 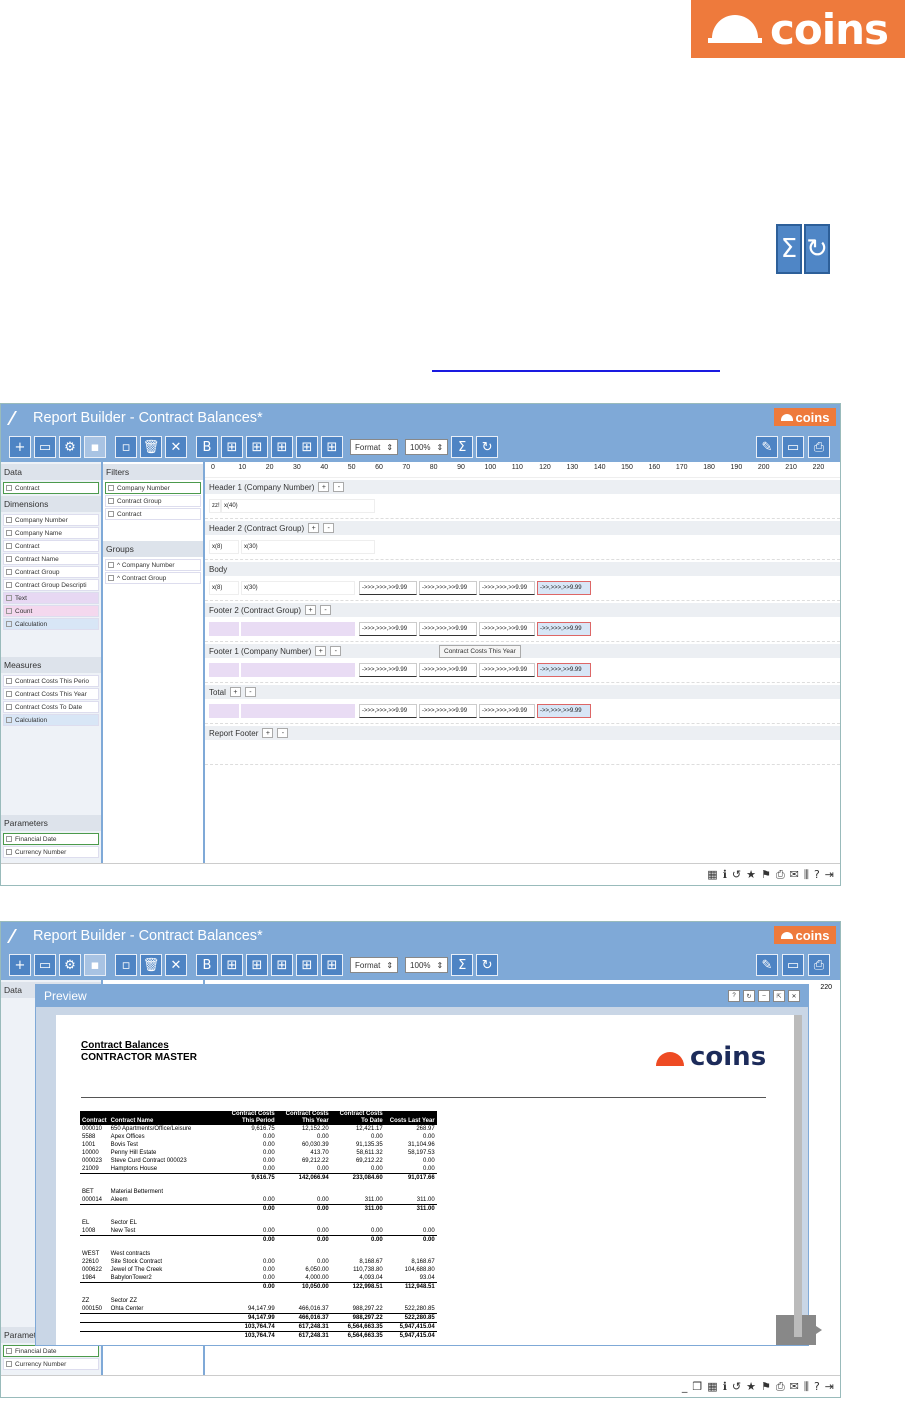 I want to click on minimize-icon: –, so click(x=764, y=996).